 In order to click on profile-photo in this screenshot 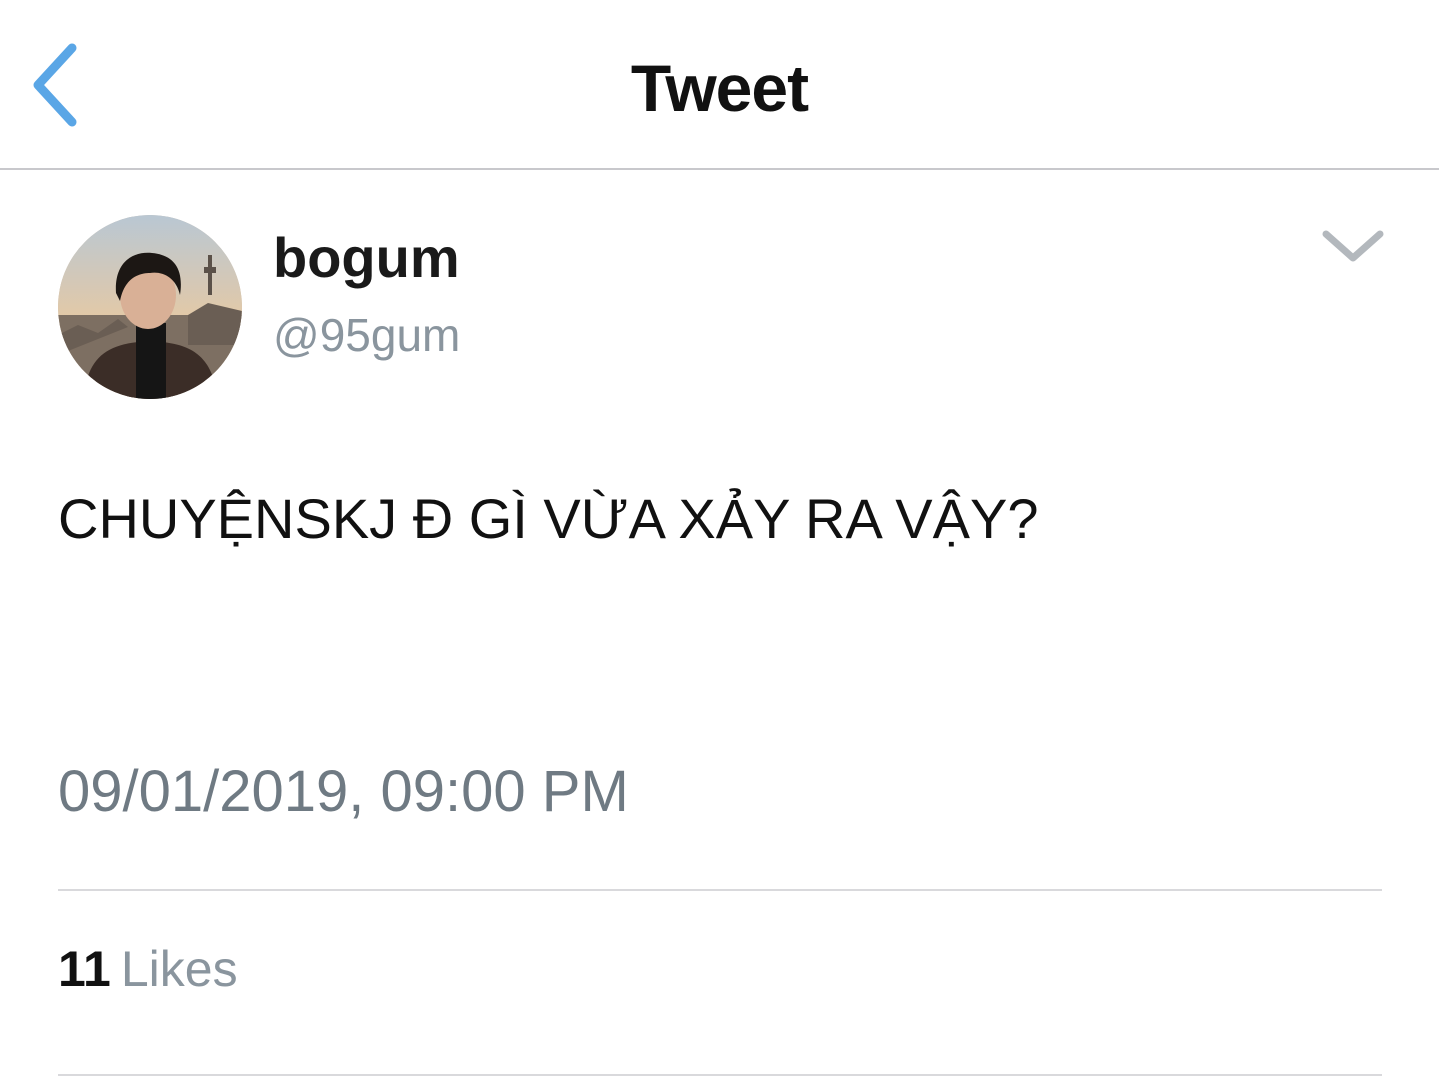, I will do `click(150, 307)`.